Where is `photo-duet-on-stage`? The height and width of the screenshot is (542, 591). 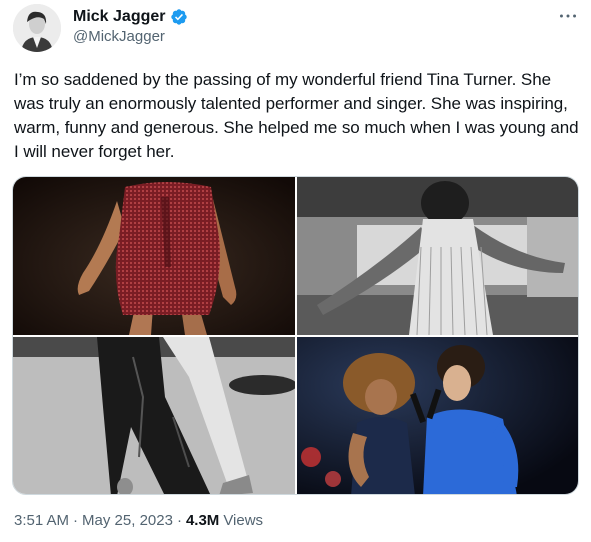
photo-duet-on-stage is located at coordinates (437, 415).